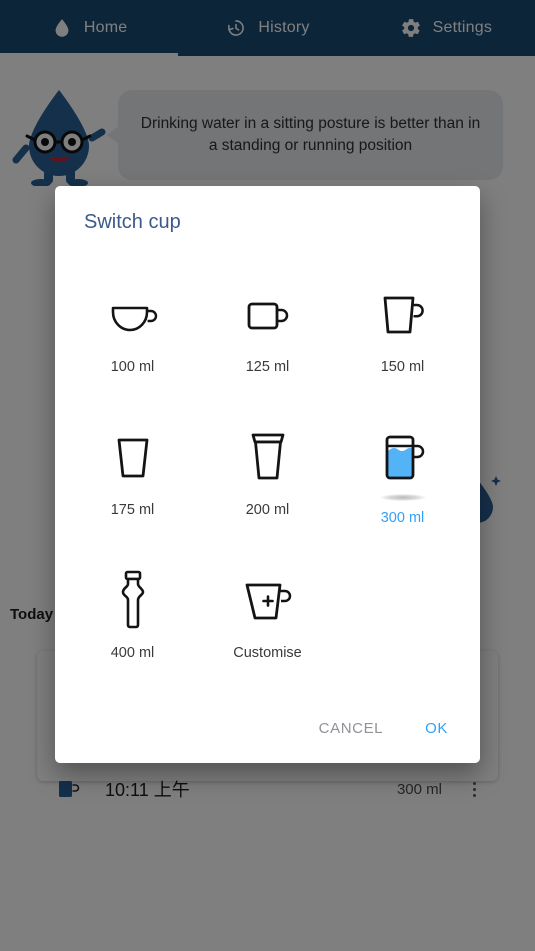  What do you see at coordinates (268, 315) in the screenshot?
I see `small-mug-icon` at bounding box center [268, 315].